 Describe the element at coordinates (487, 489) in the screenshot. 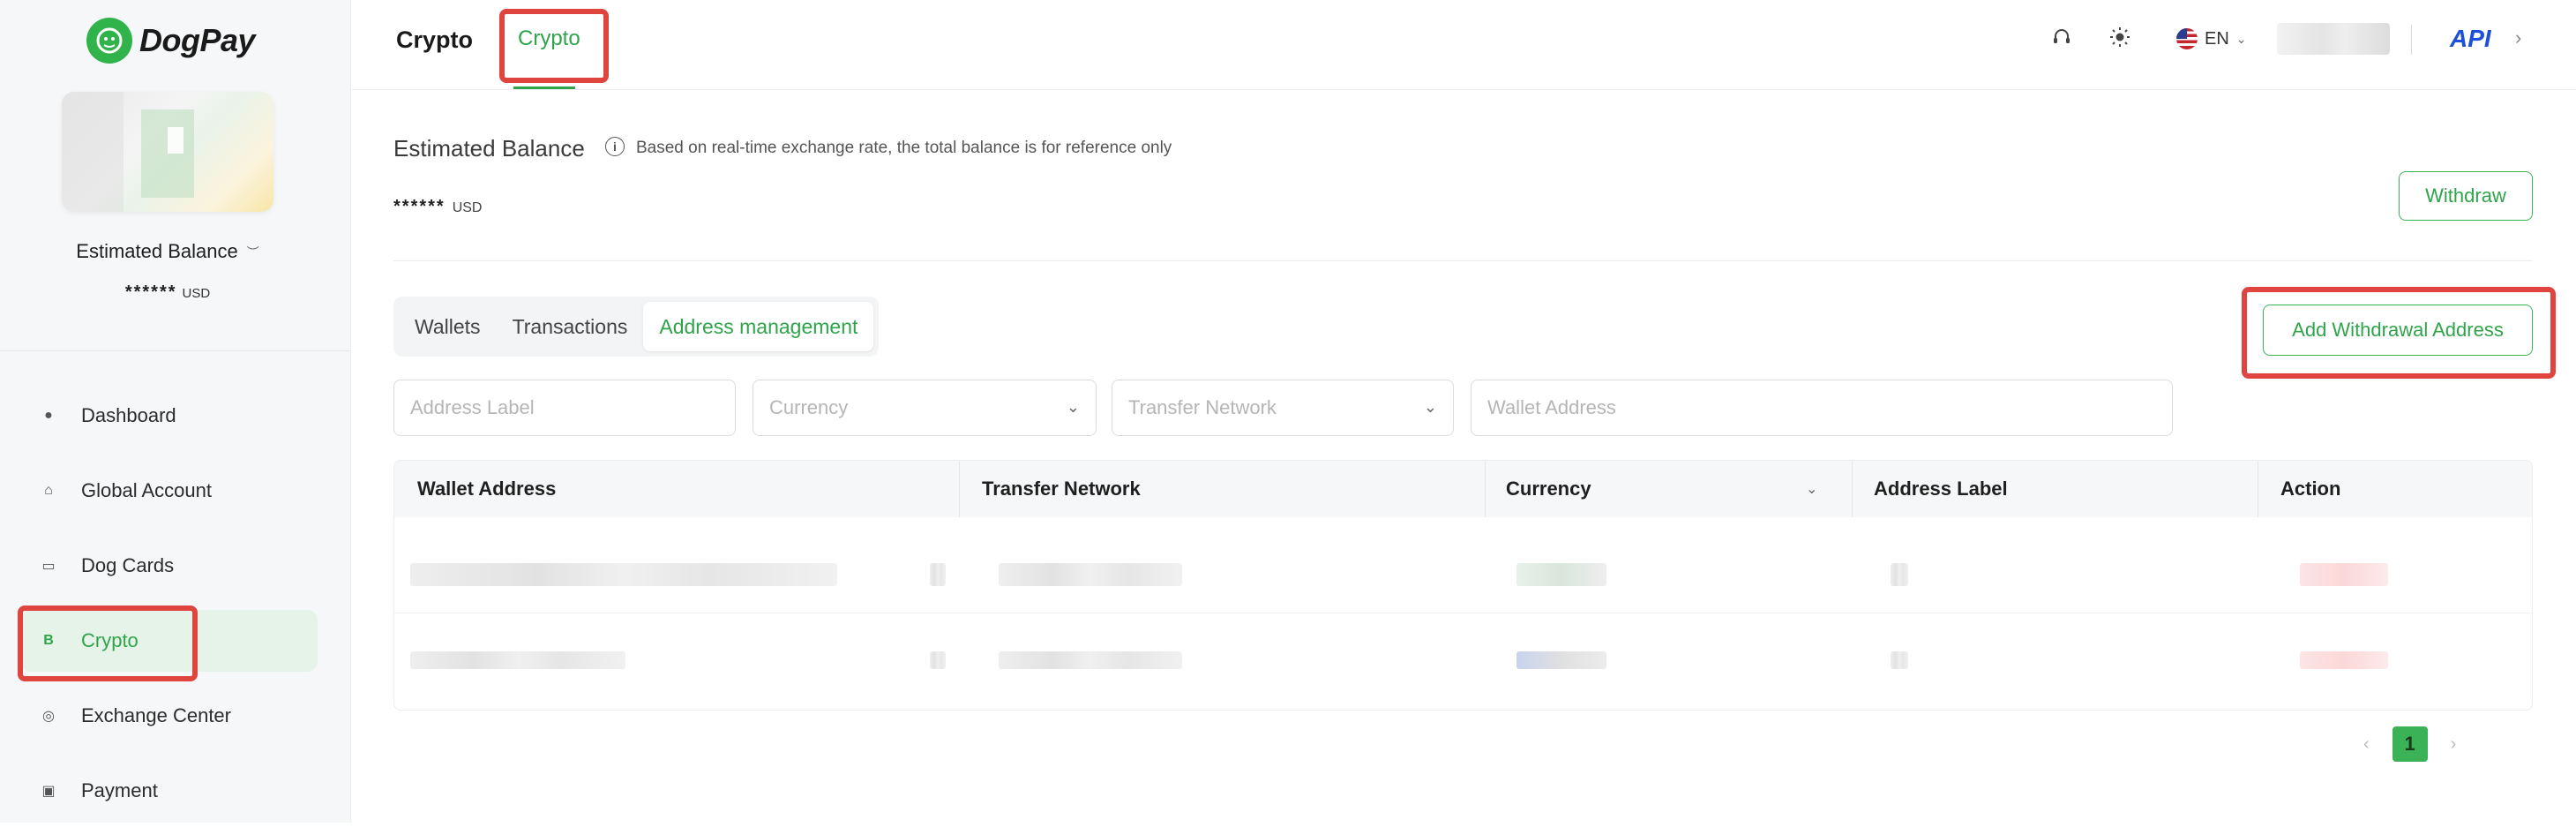

I see `column-wallet-address: Wallet Address` at that location.